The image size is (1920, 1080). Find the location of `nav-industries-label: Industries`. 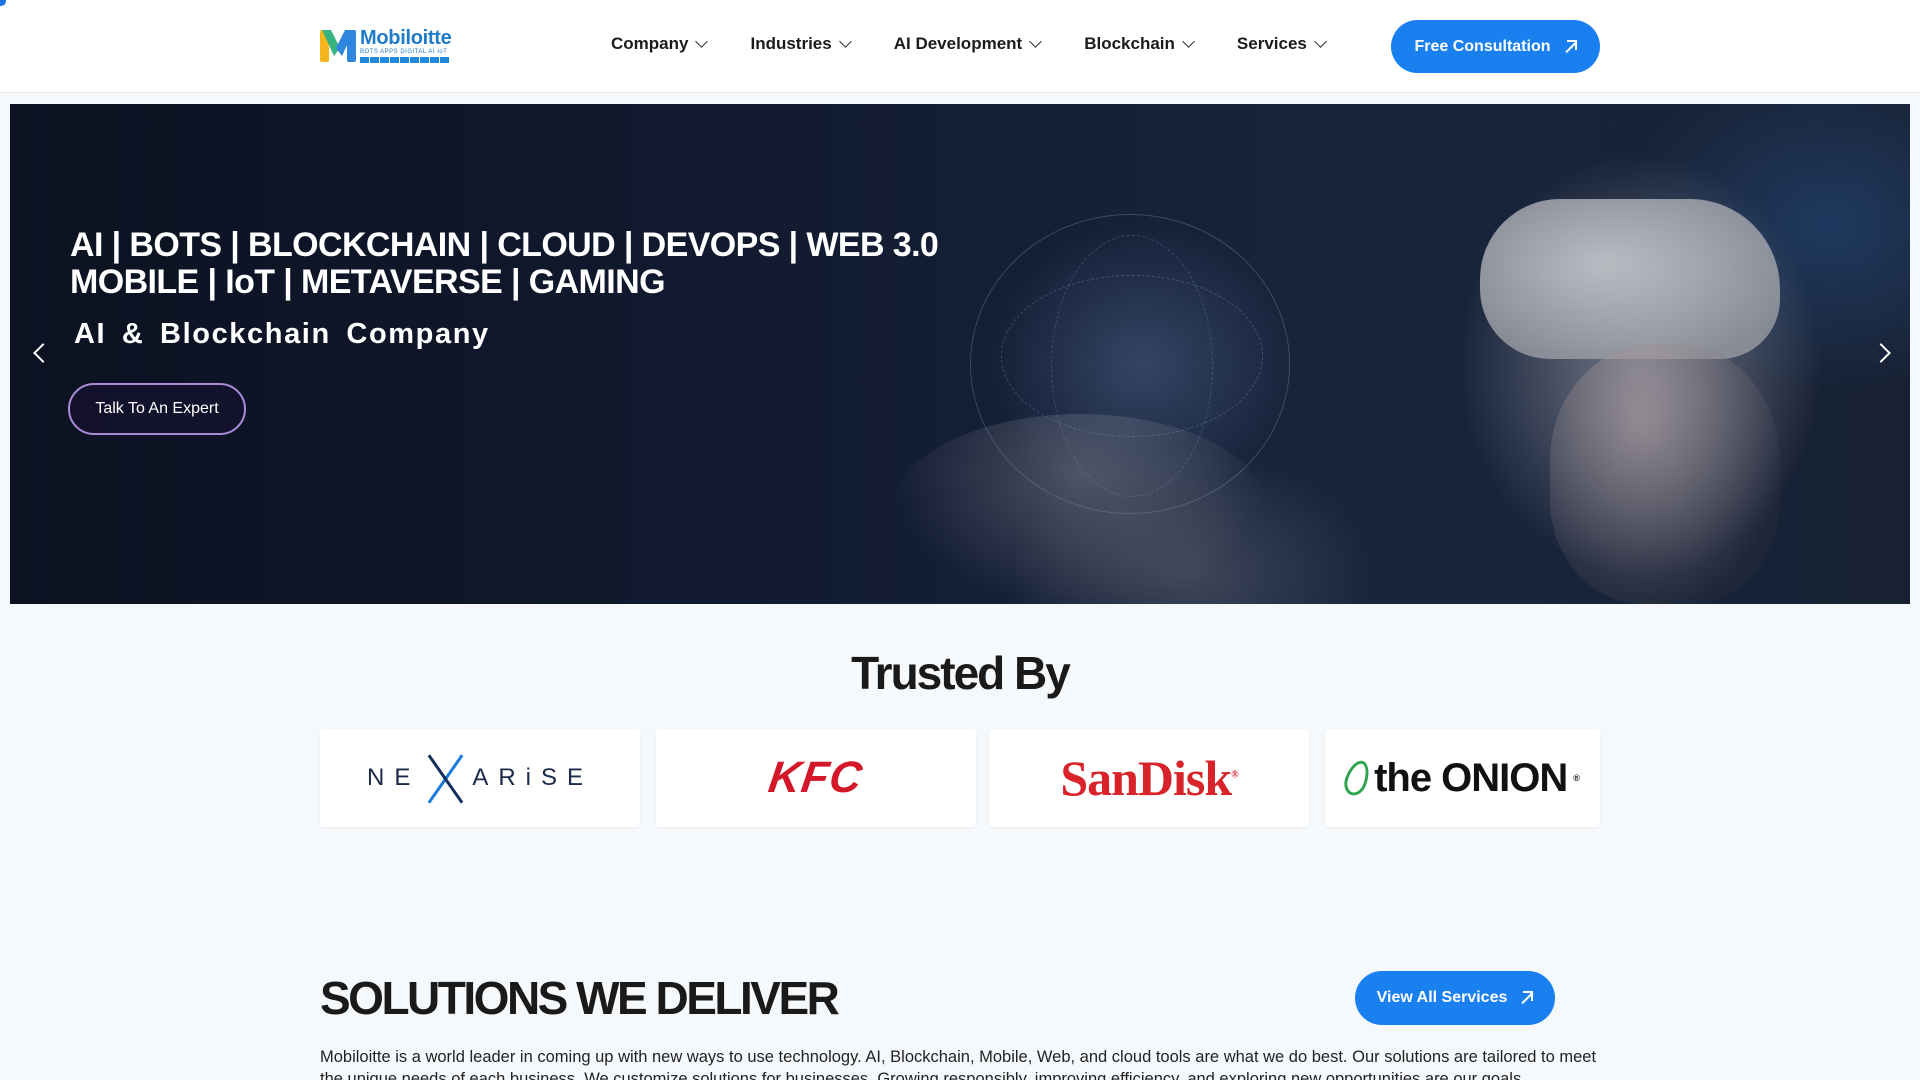

nav-industries-label: Industries is located at coordinates (791, 43).